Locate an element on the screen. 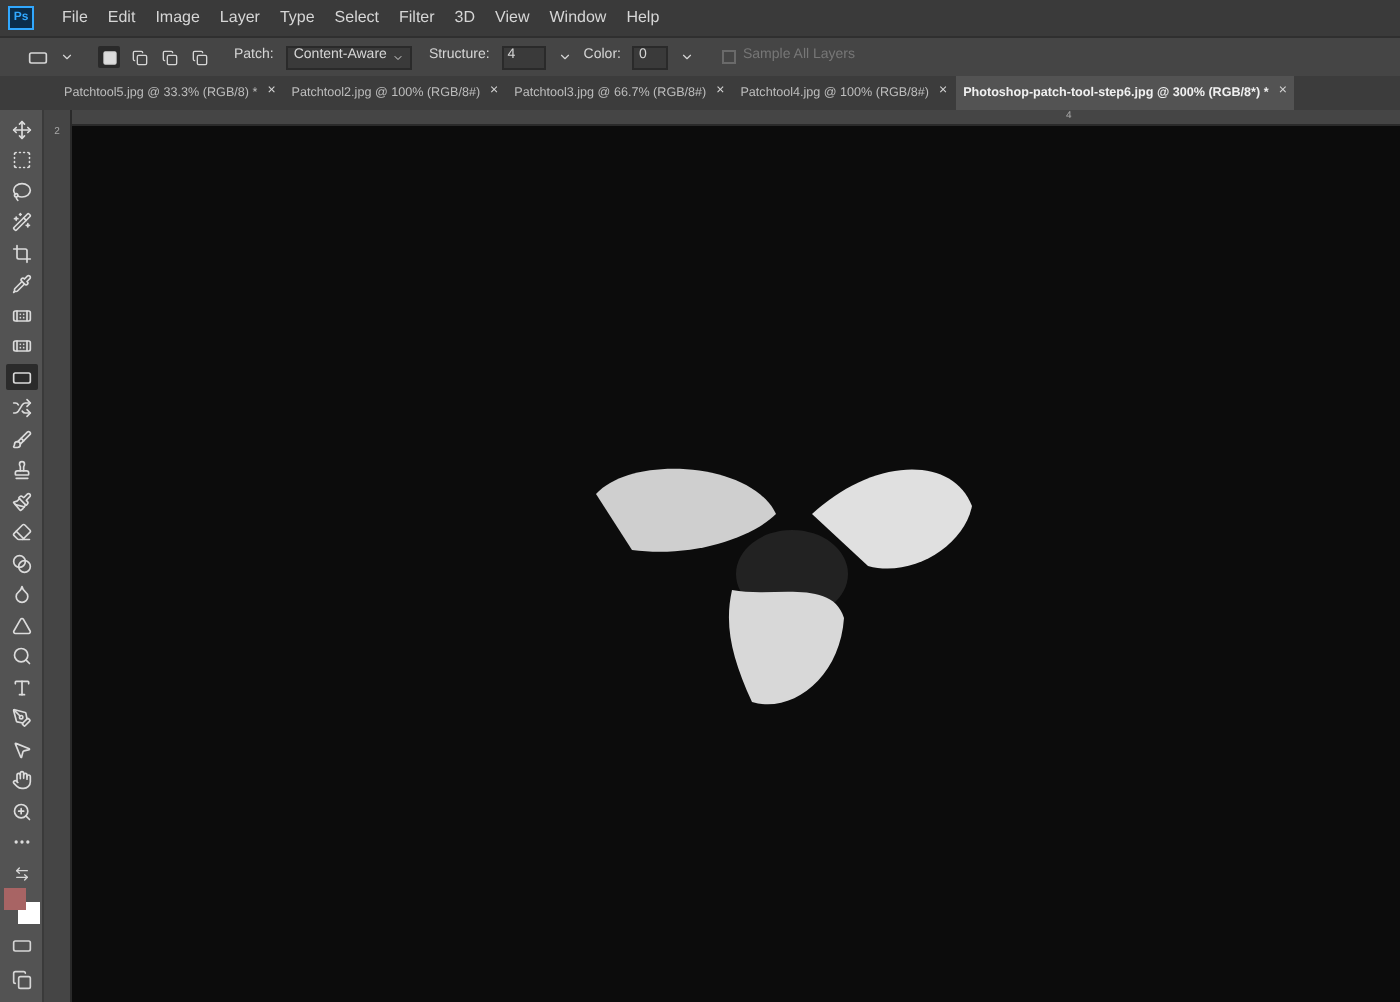 The width and height of the screenshot is (1400, 1002). droplet-icon is located at coordinates (21, 594).